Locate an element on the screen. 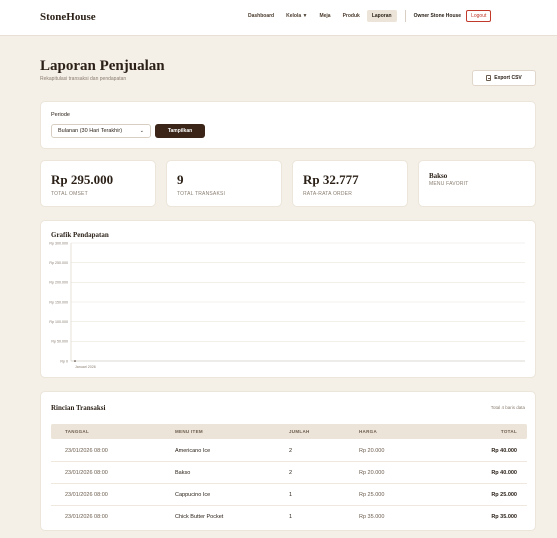 Image resolution: width=557 pixels, height=538 pixels. export-csv-button: Export CSV is located at coordinates (504, 78).